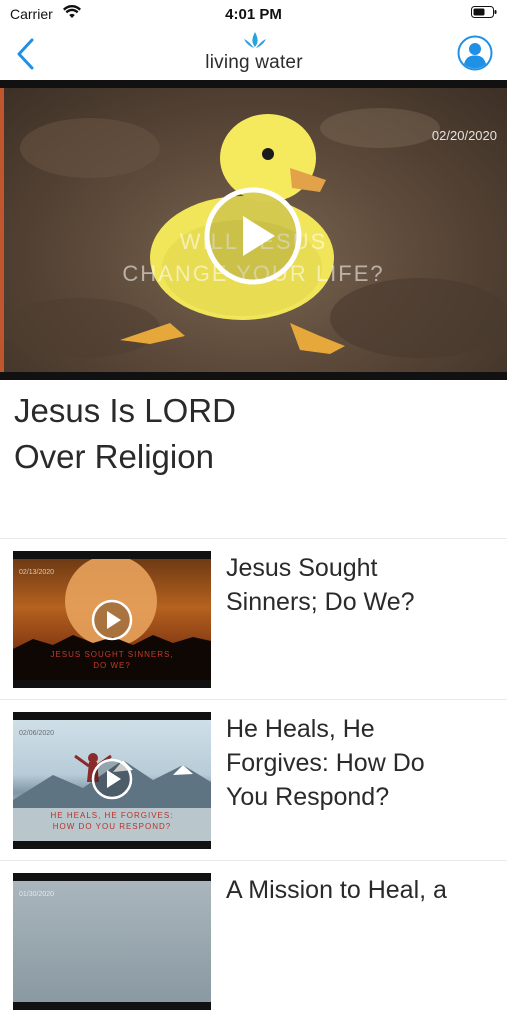 The height and width of the screenshot is (1022, 507). I want to click on nav-bar: living water, so click(253, 54).